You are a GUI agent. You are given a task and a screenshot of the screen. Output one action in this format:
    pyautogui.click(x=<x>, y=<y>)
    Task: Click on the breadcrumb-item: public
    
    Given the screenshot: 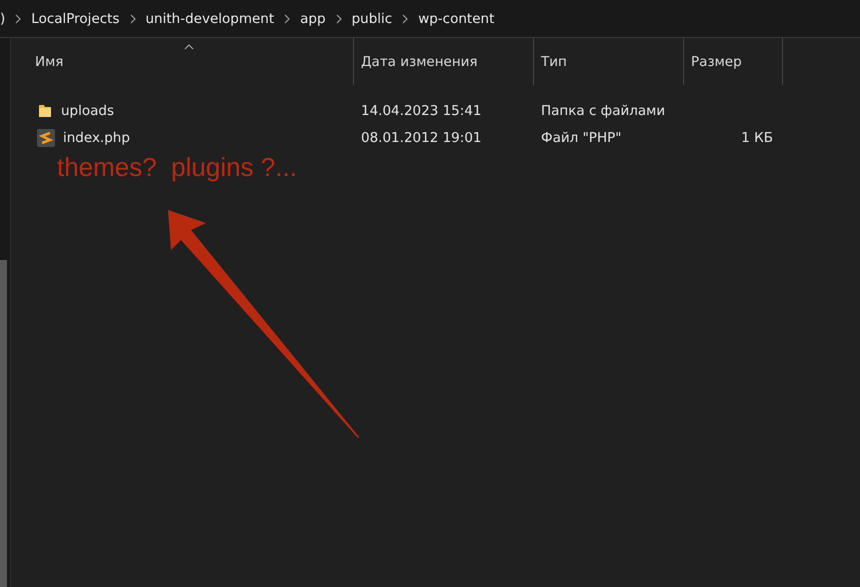 What is the action you would take?
    pyautogui.click(x=372, y=18)
    